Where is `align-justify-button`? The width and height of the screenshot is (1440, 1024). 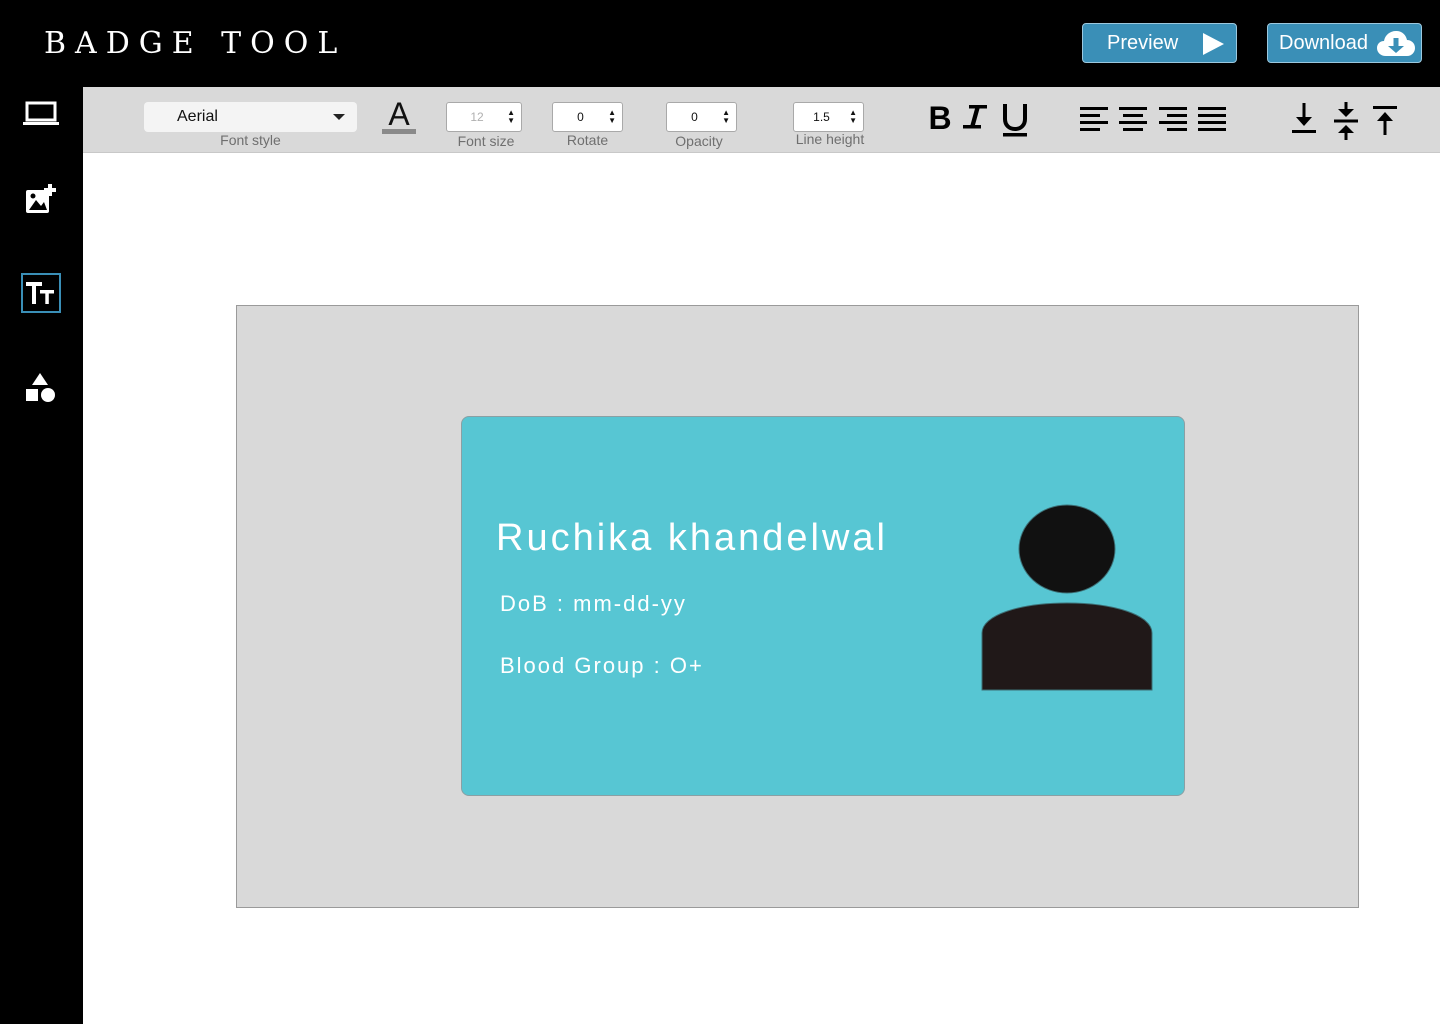
align-justify-button is located at coordinates (1212, 119).